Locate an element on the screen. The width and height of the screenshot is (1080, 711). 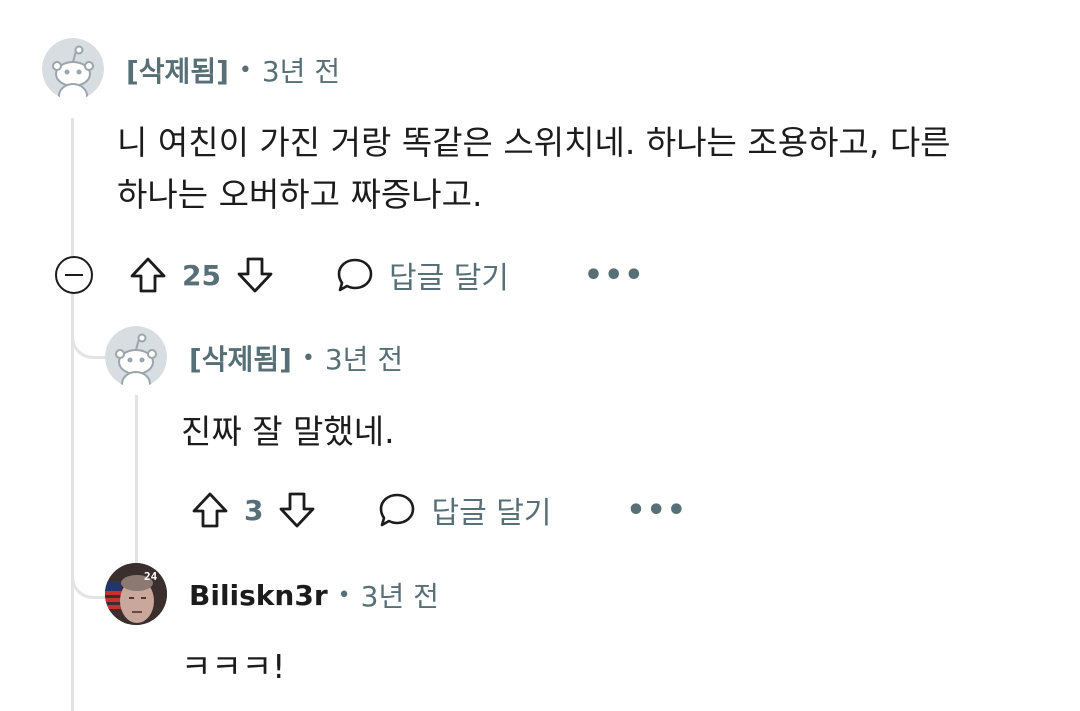
comment-actions: 25 답글 달기 ••• is located at coordinates (386, 275).